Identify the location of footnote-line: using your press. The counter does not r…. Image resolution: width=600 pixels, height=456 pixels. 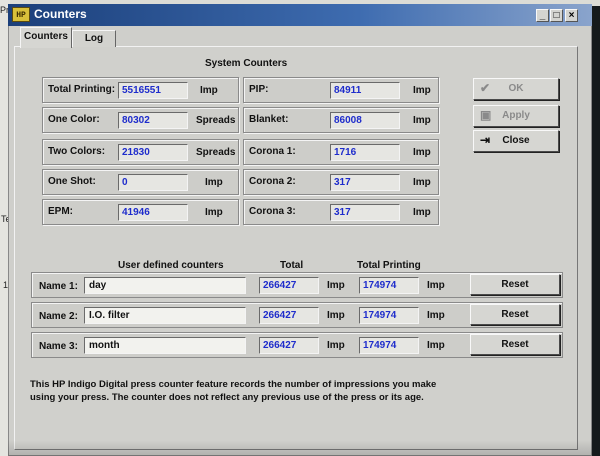
(227, 397).